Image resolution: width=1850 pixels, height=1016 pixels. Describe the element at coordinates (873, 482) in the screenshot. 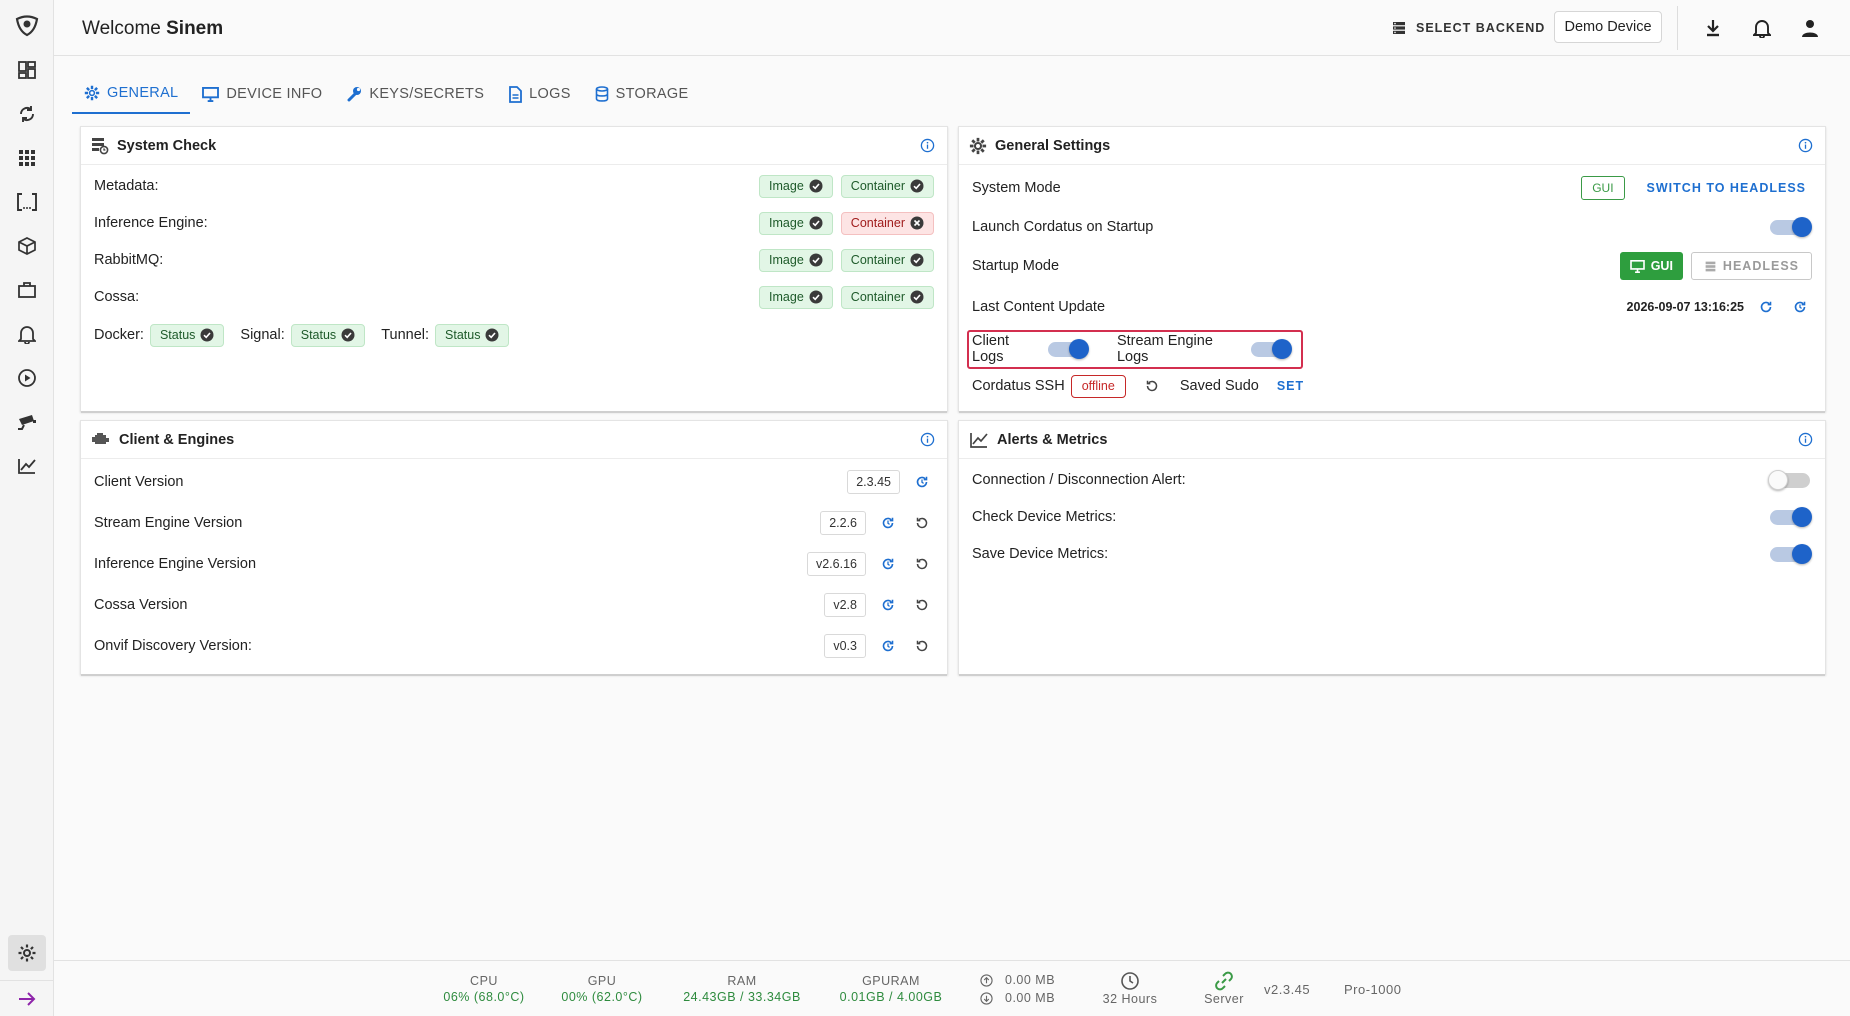

I see `version-value: 2.3.45` at that location.